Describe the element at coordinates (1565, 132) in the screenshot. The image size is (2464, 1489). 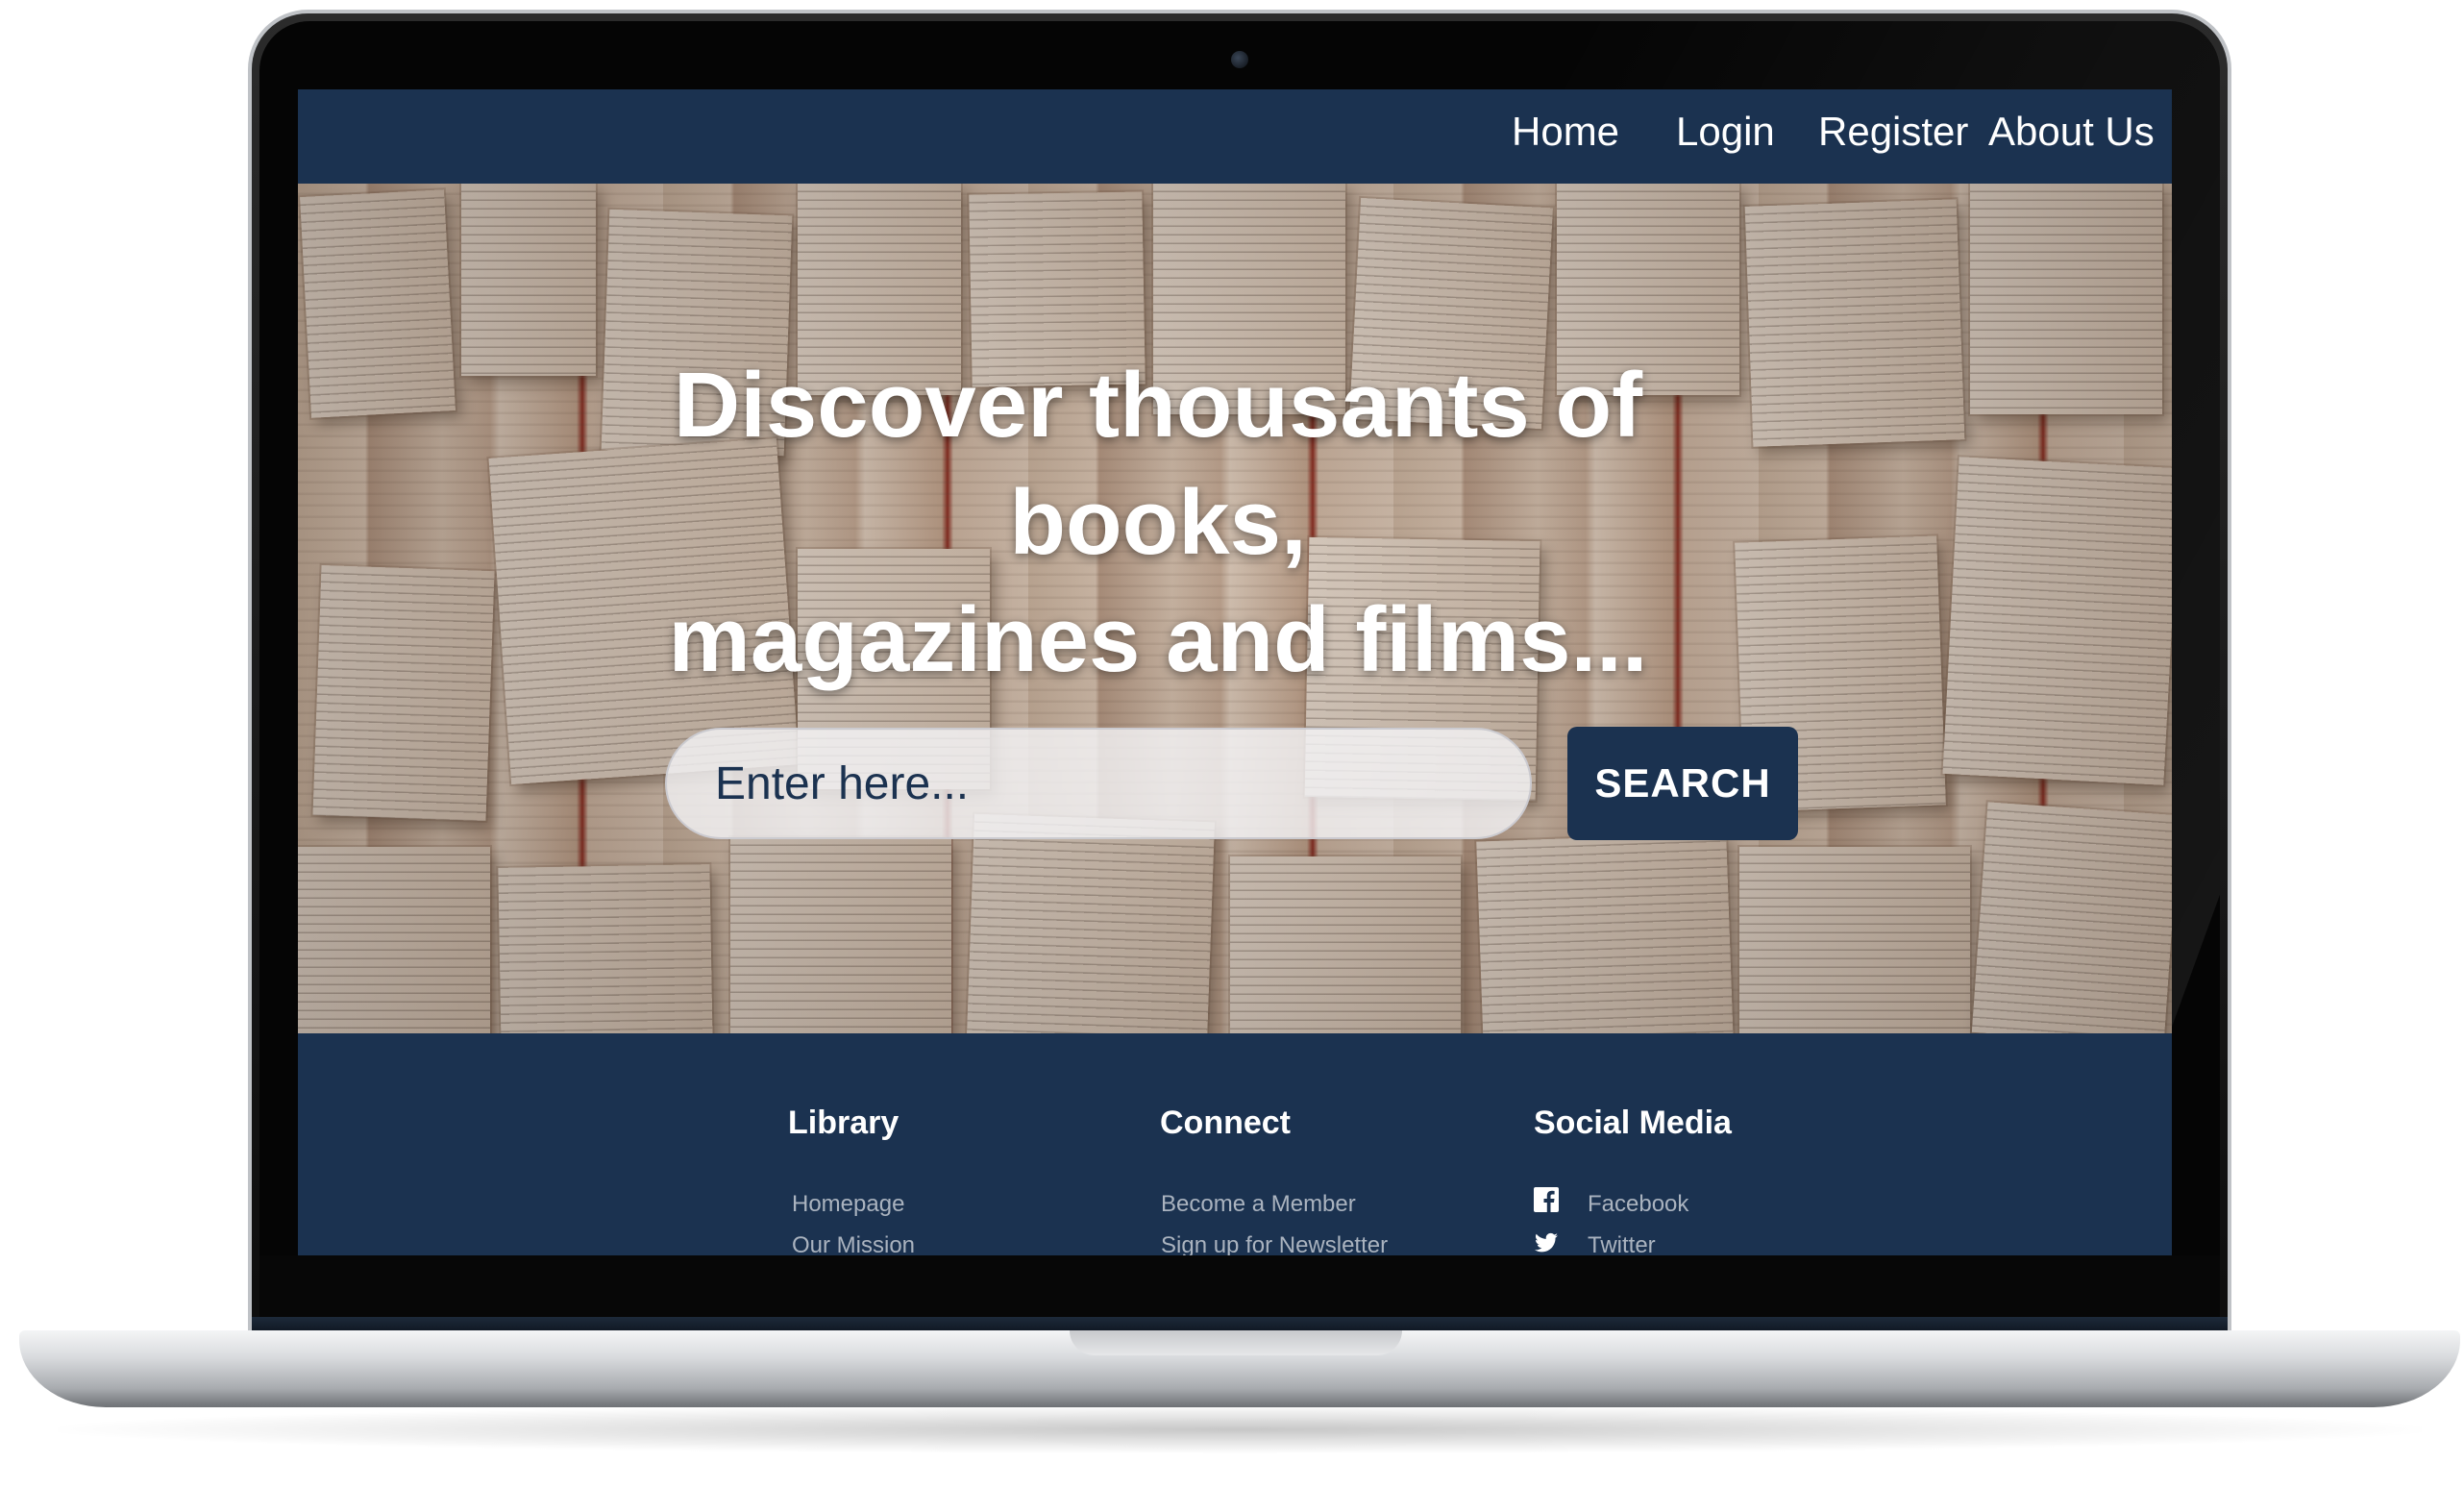
I see `nav-home-link: Home` at that location.